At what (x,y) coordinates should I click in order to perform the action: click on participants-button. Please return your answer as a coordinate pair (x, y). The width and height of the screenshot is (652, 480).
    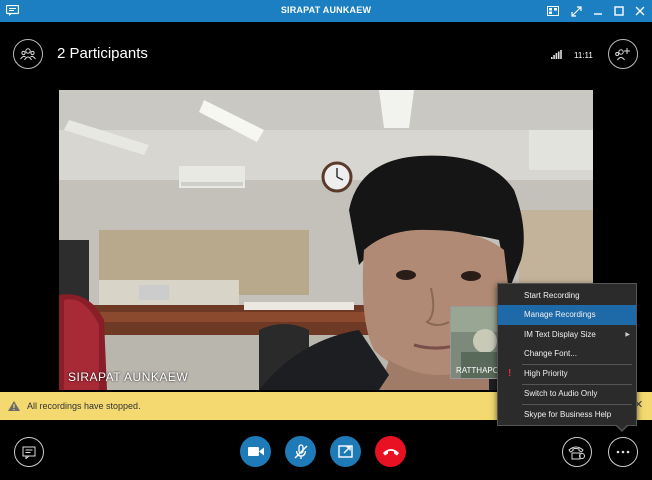
    Looking at the image, I should click on (28, 54).